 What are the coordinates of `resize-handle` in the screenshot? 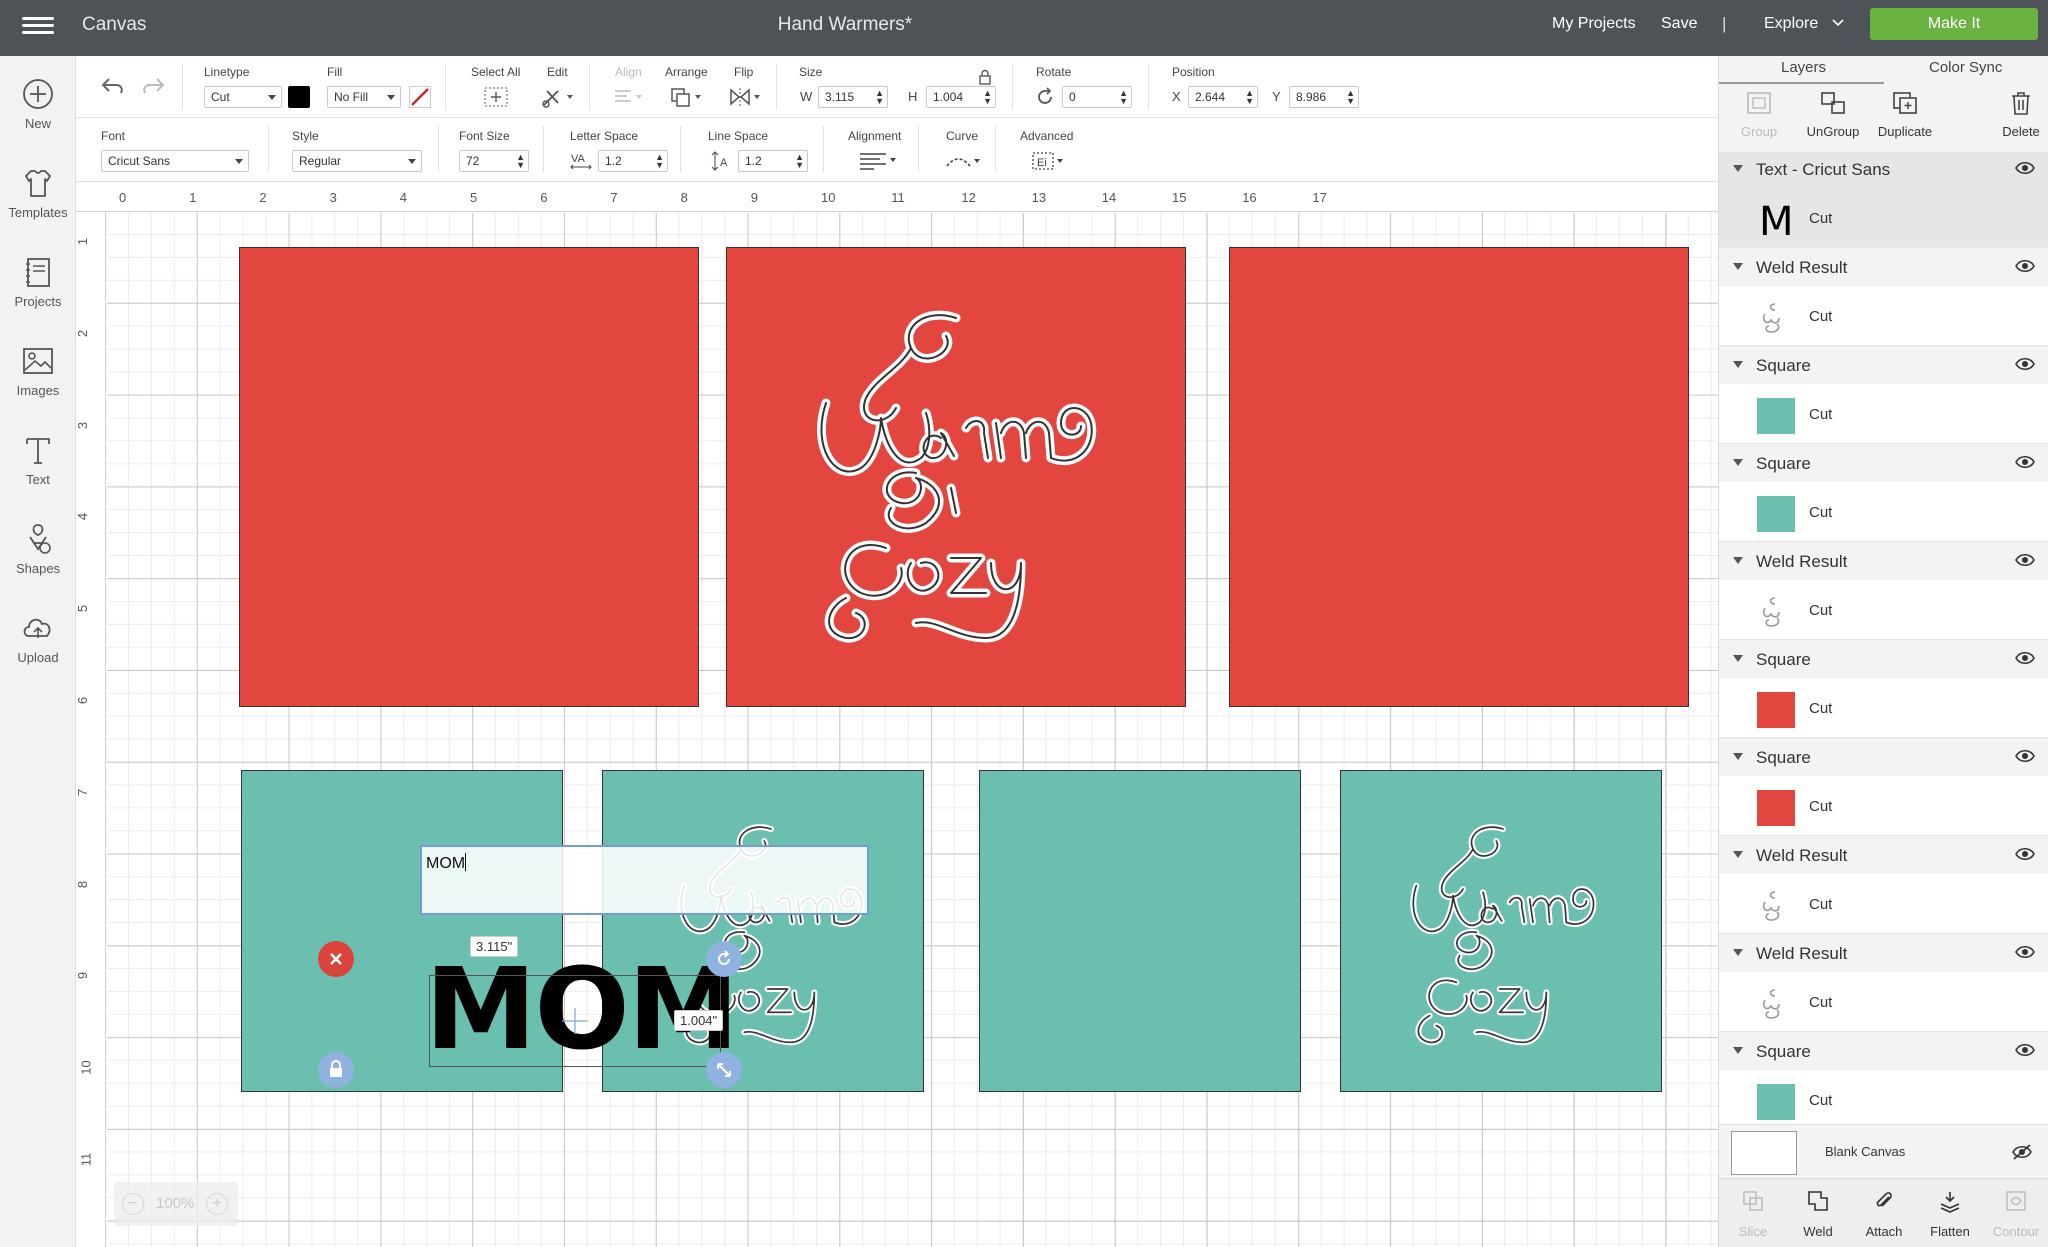 It's located at (724, 1070).